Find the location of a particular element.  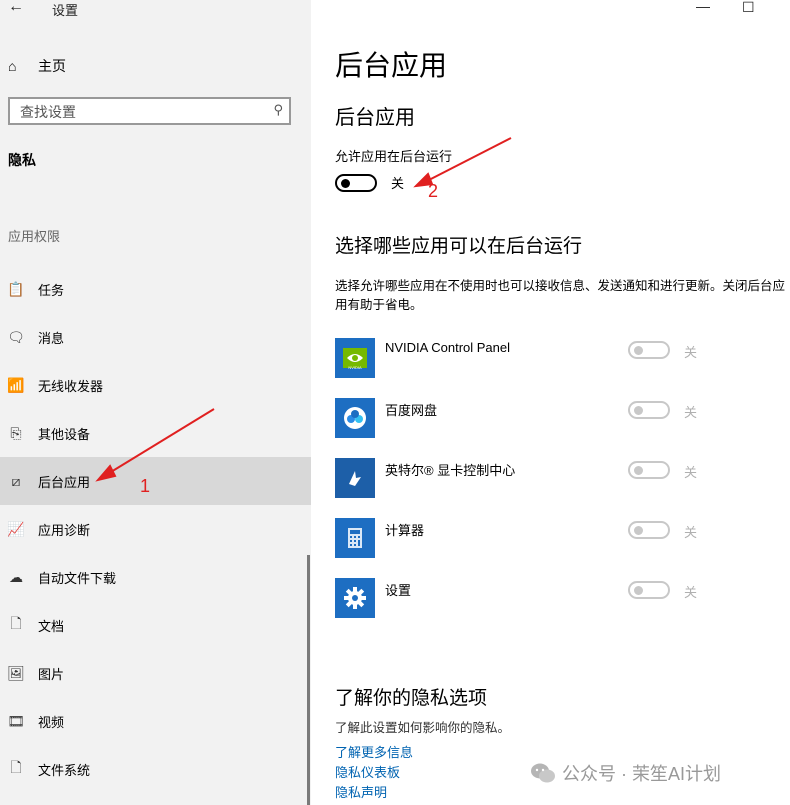

sidebar-item-label: 图片 is located at coordinates (51, 674).